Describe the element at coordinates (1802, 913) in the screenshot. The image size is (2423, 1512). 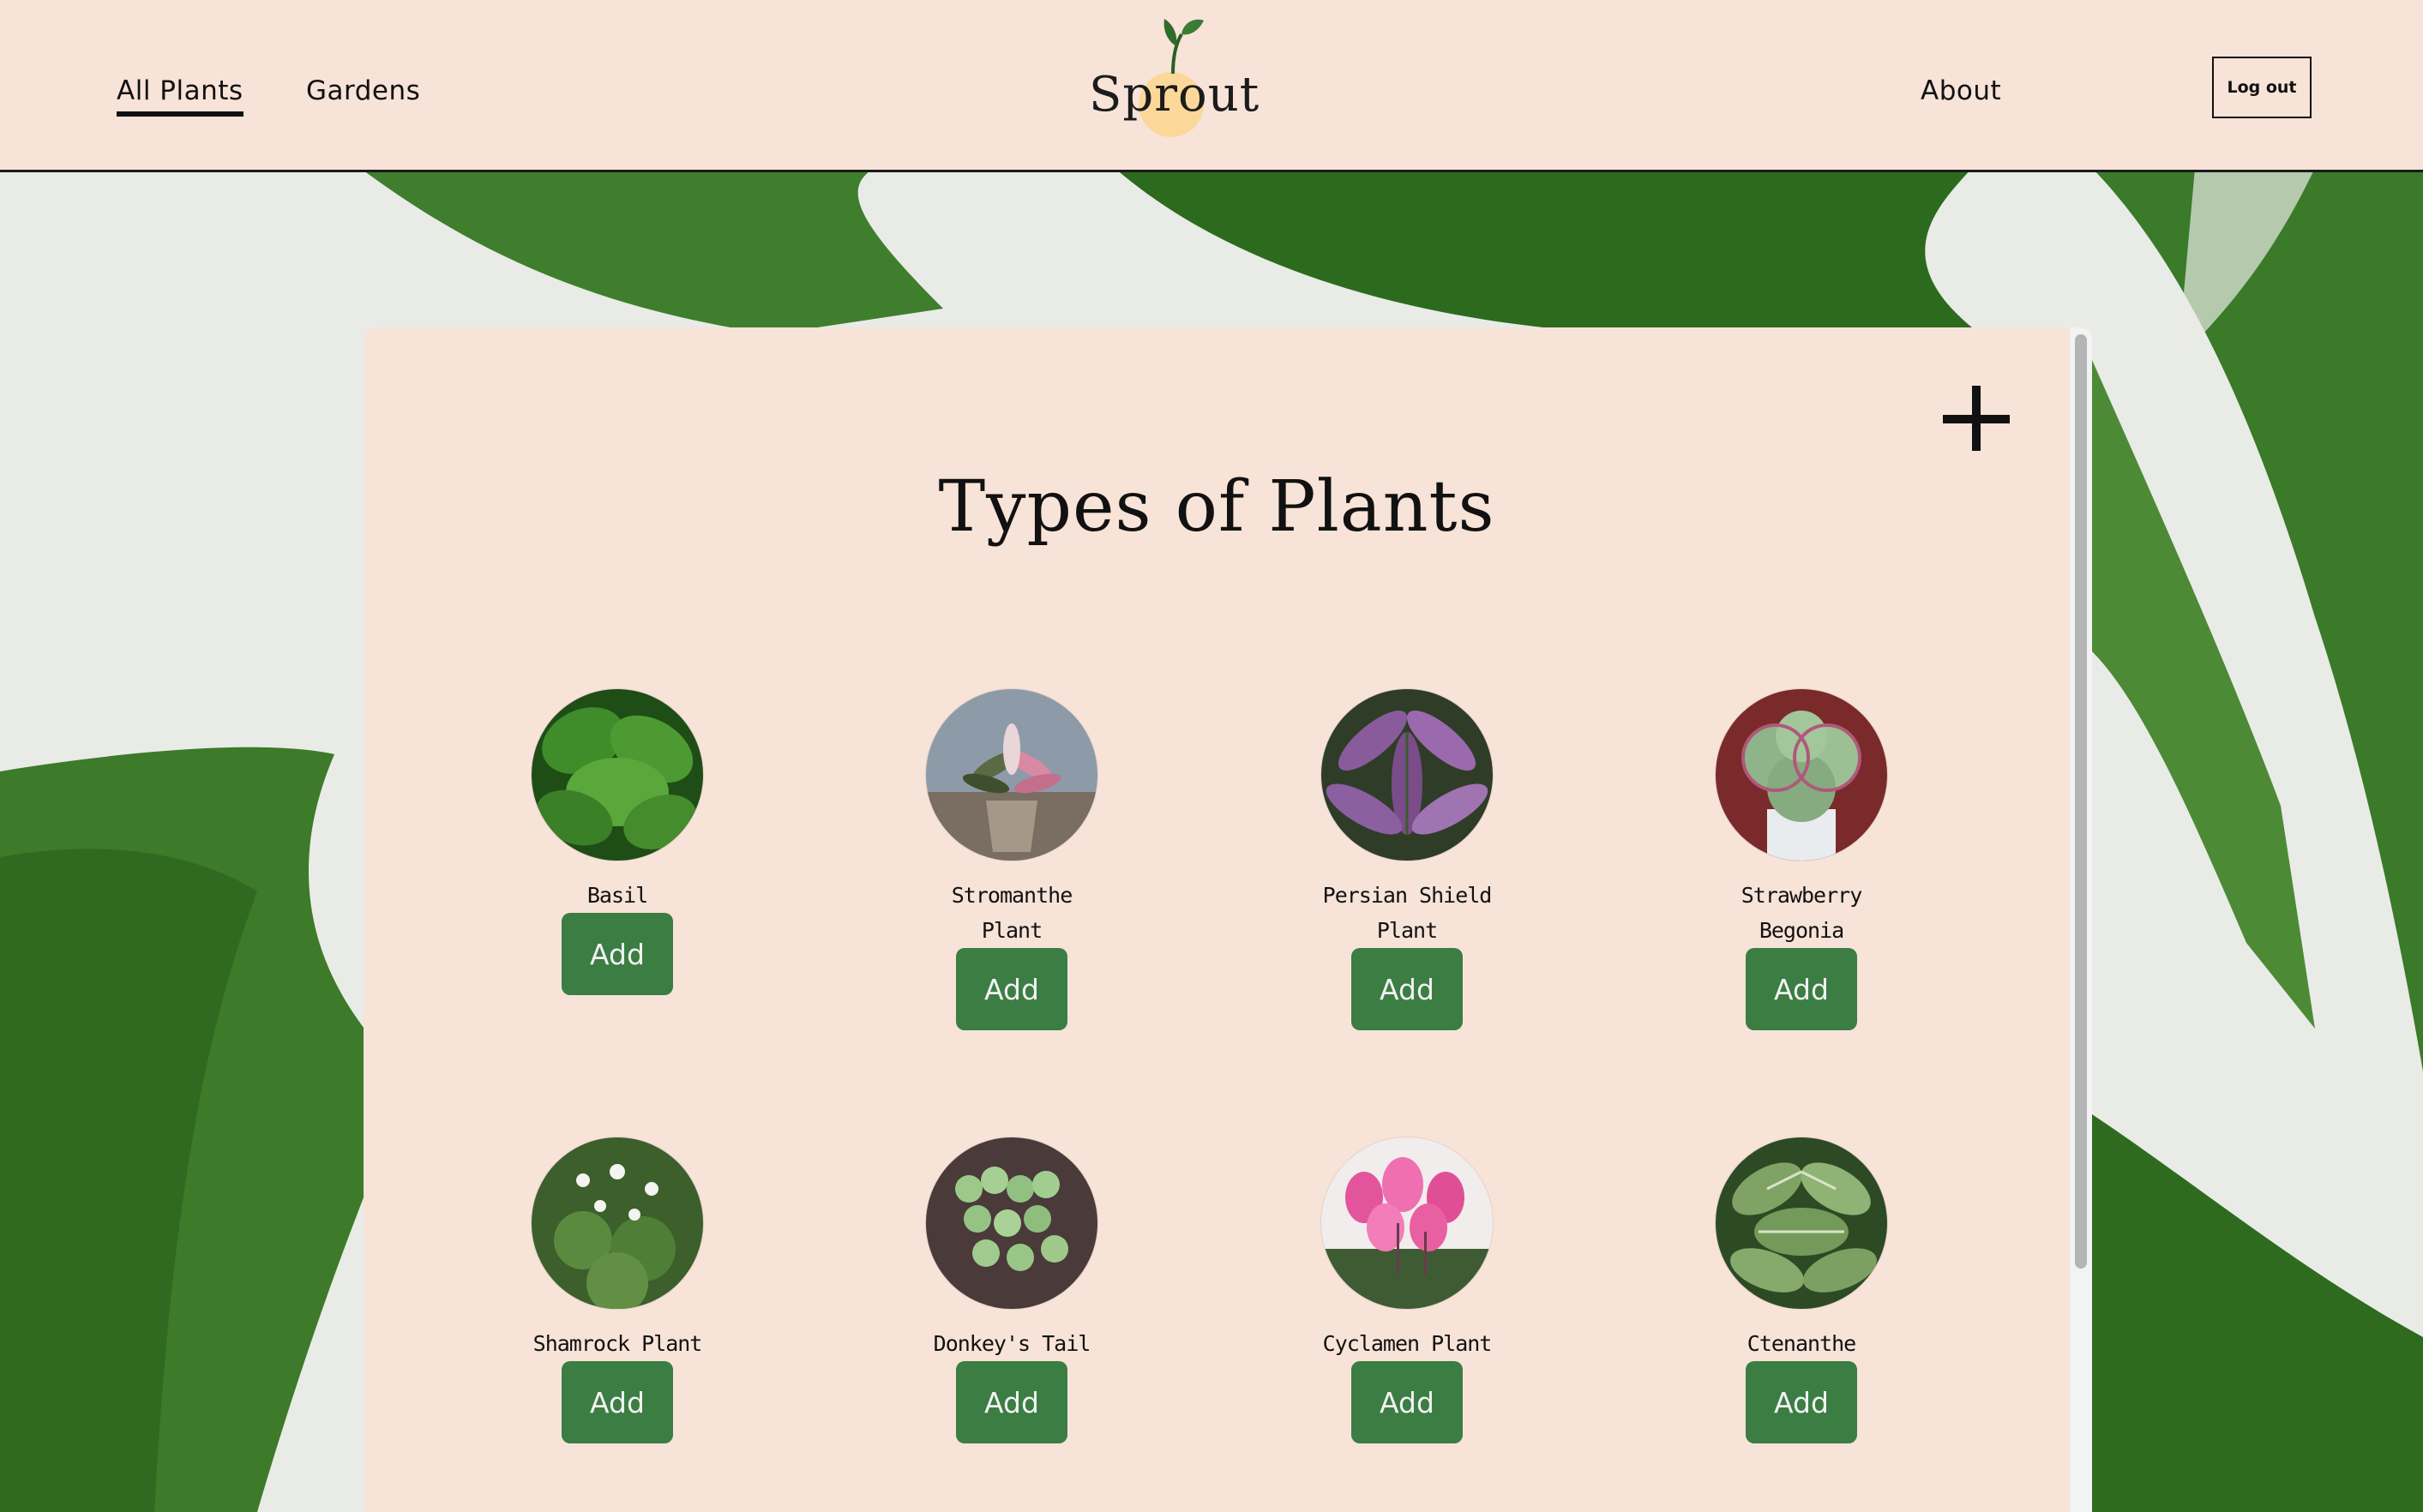
I see `plant-name: Strawberry Begonia` at that location.